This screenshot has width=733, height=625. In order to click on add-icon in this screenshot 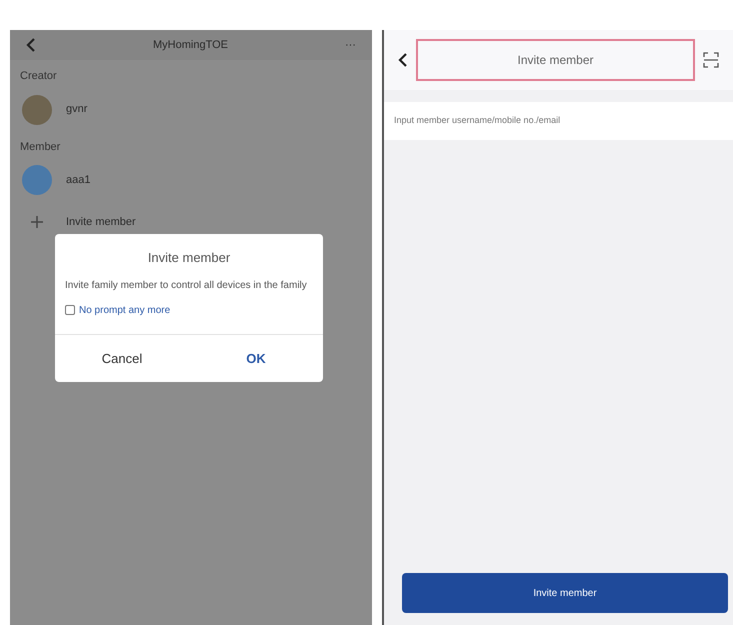, I will do `click(37, 222)`.